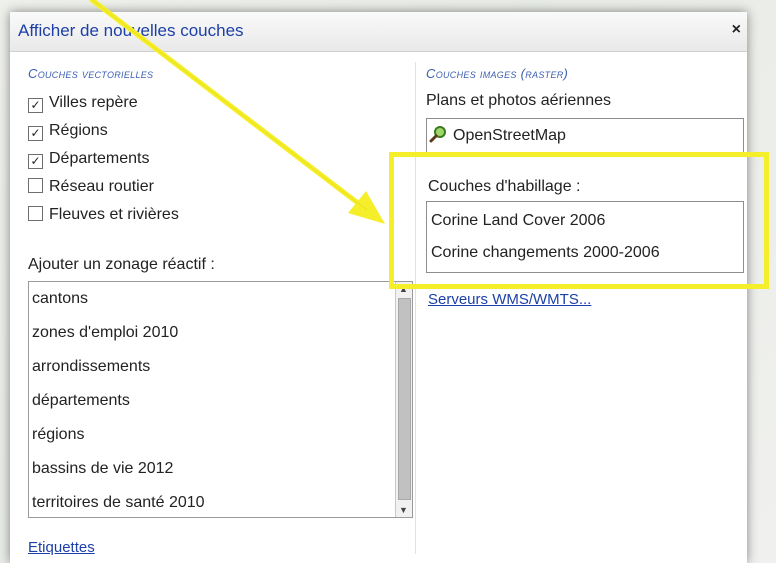  Describe the element at coordinates (519, 100) in the screenshot. I see `plans-photos-label: Plans et photos aériennes` at that location.